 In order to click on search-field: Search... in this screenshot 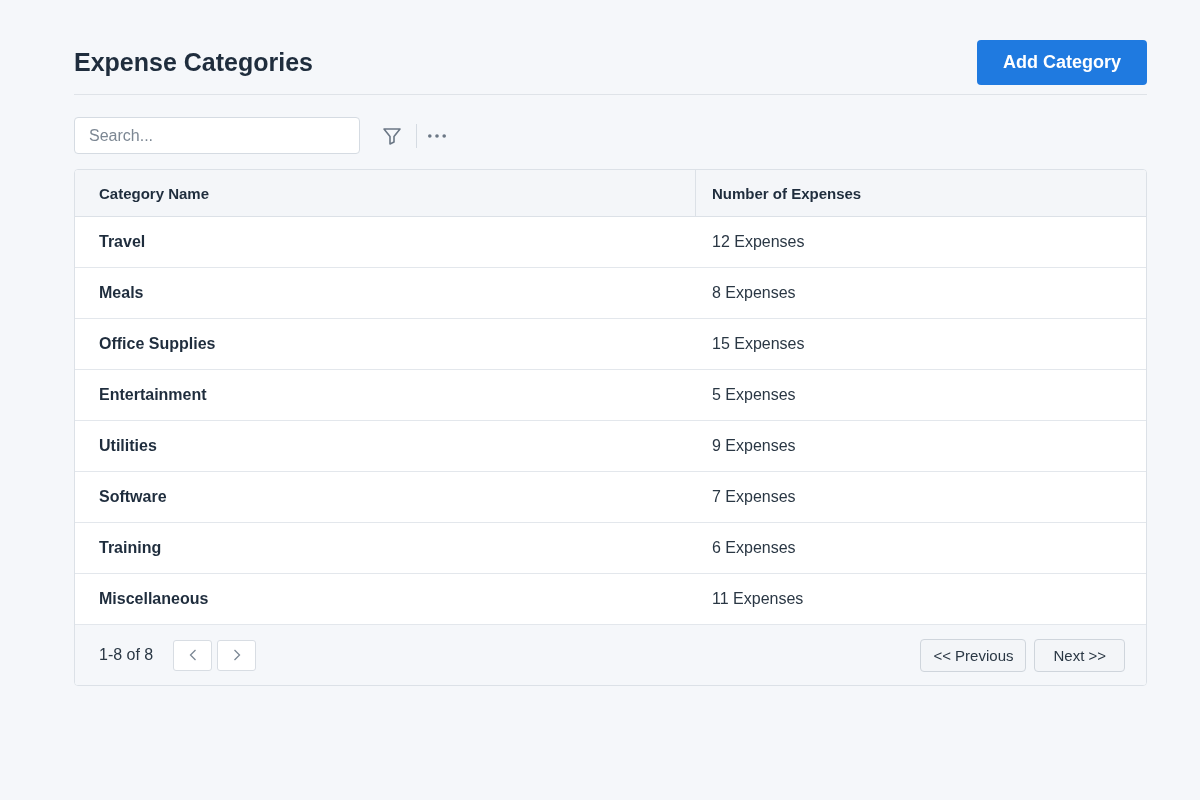, I will do `click(217, 135)`.